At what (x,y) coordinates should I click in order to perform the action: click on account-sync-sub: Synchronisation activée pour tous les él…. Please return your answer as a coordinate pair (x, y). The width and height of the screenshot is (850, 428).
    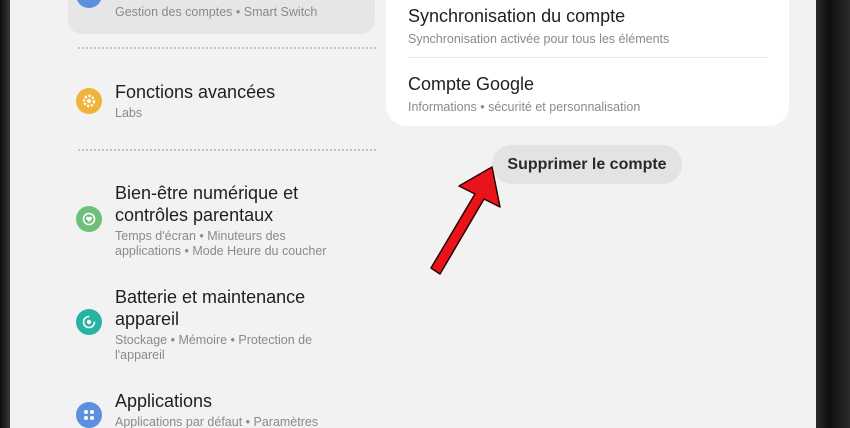
    Looking at the image, I should click on (539, 39).